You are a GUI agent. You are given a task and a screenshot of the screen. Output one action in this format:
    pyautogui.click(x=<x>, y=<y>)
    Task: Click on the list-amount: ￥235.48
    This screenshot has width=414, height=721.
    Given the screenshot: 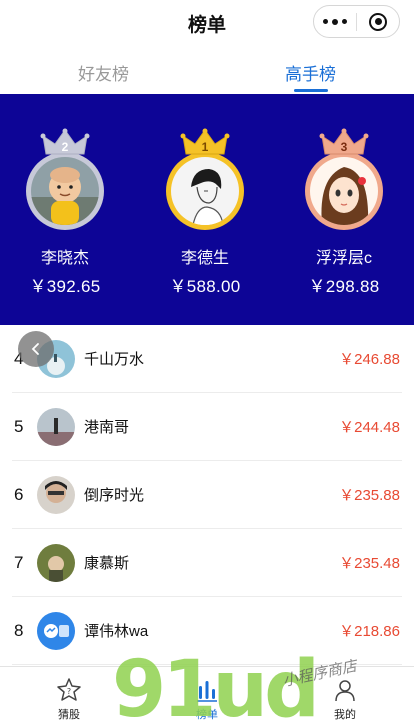 What is the action you would take?
    pyautogui.click(x=369, y=563)
    